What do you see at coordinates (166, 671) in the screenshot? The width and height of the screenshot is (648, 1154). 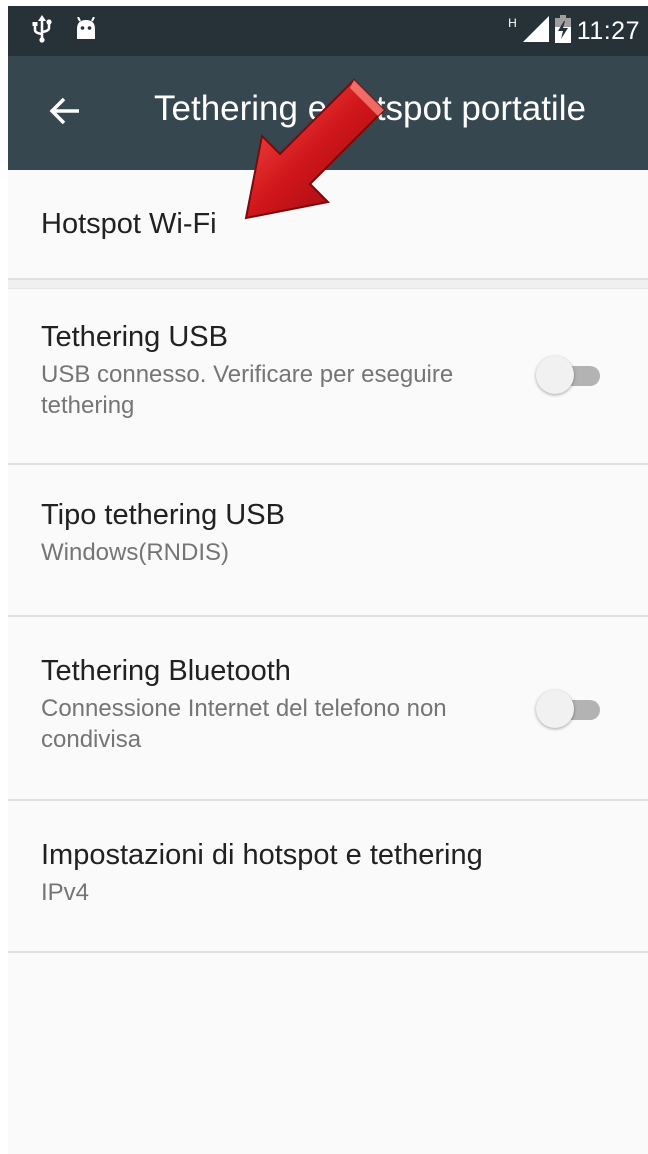 I see `item-title: Tethering Bluetooth` at bounding box center [166, 671].